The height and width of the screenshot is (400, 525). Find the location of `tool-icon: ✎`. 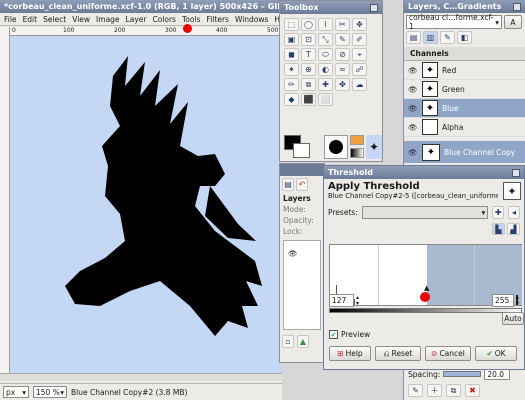

tool-icon: ✎ is located at coordinates (342, 39).